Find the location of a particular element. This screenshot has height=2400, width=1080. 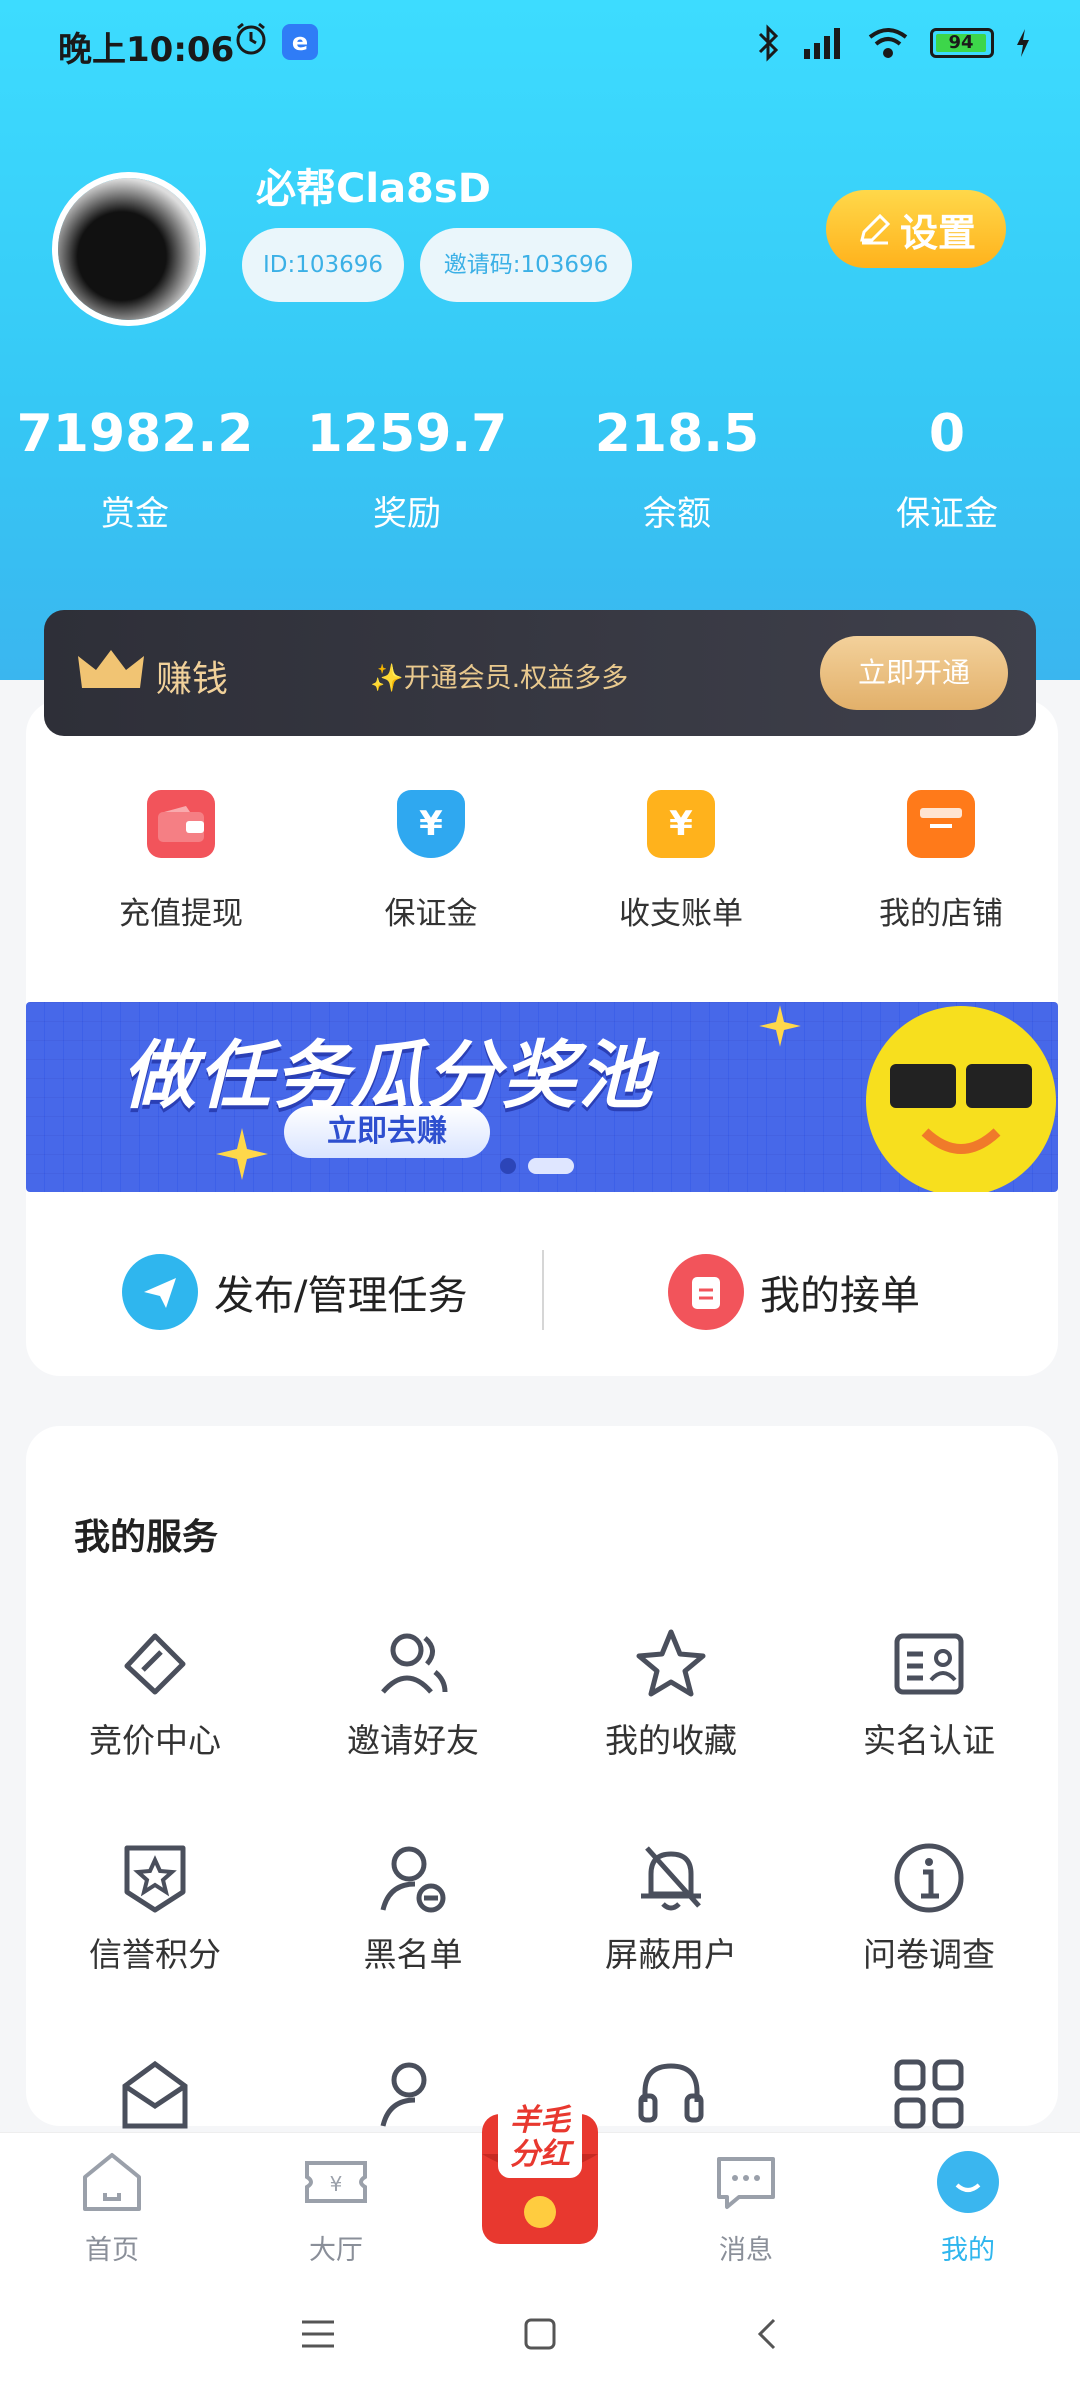

user-heart-icon is located at coordinates (413, 2094).